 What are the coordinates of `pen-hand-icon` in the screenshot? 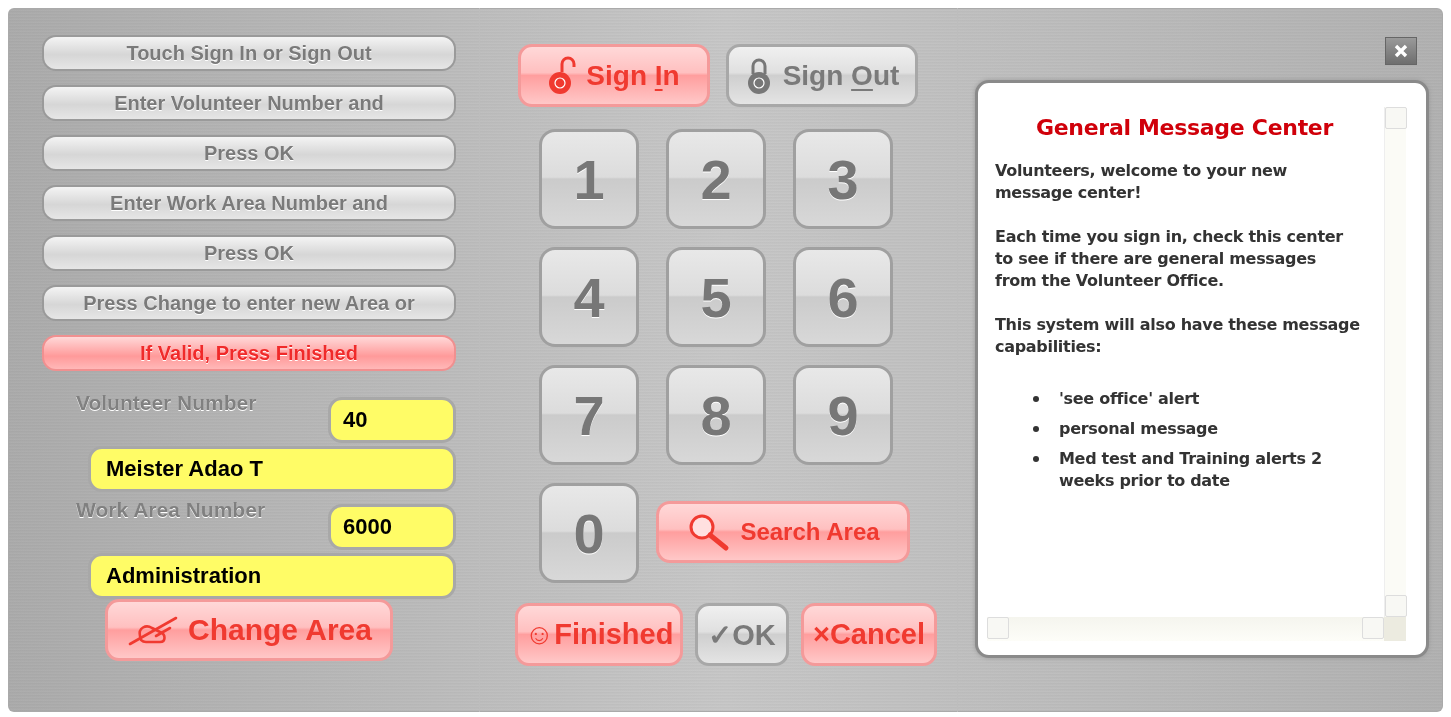 It's located at (153, 630).